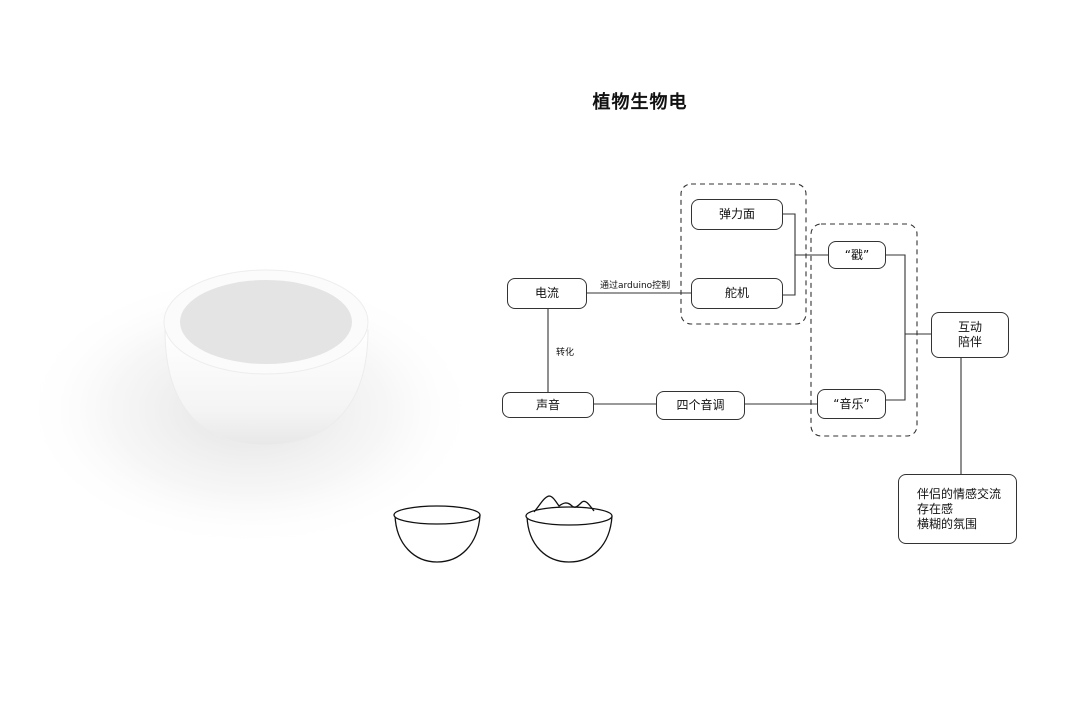 The image size is (1076, 708). I want to click on node-sound-label: 声音, so click(547, 404).